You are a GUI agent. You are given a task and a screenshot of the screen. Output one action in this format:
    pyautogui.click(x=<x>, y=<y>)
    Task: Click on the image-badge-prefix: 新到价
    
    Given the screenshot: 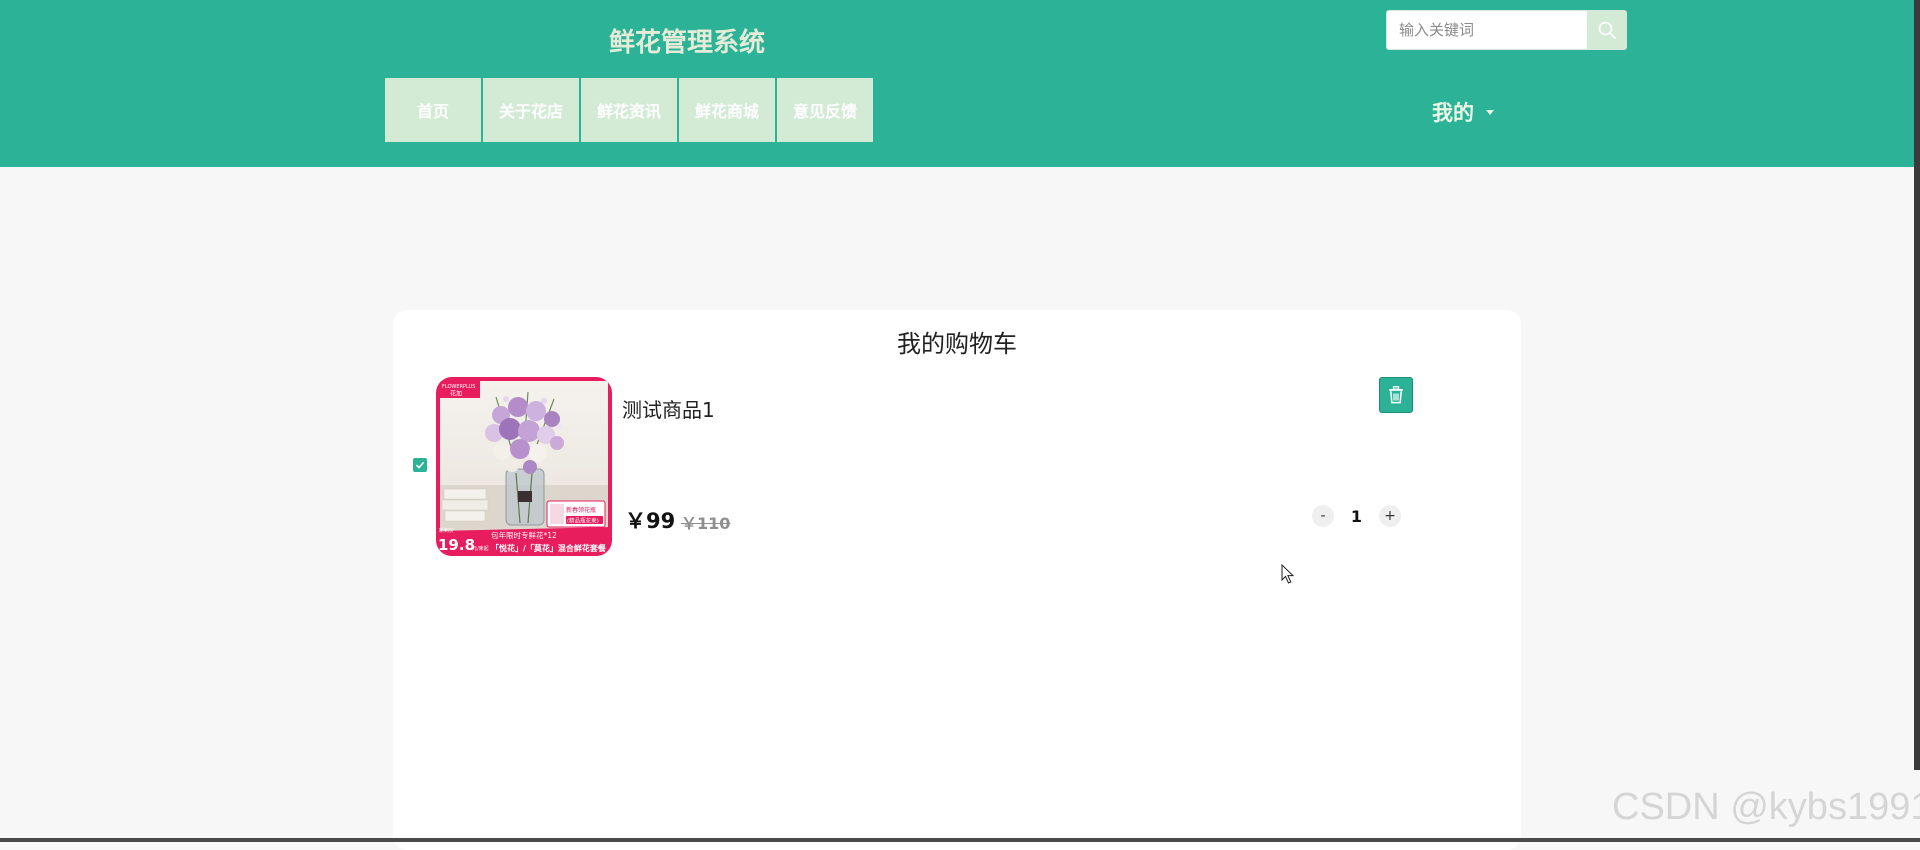 What is the action you would take?
    pyautogui.click(x=446, y=530)
    